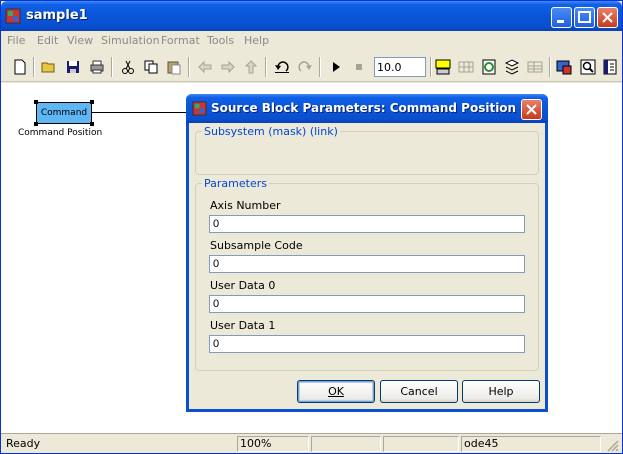  I want to click on scissors-icon, so click(128, 67).